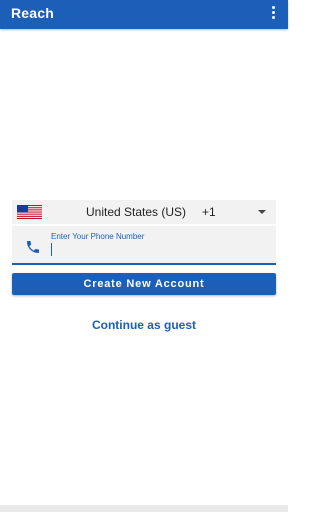 The width and height of the screenshot is (320, 512). I want to click on continue-as-guest-link: Continue as guest, so click(144, 325).